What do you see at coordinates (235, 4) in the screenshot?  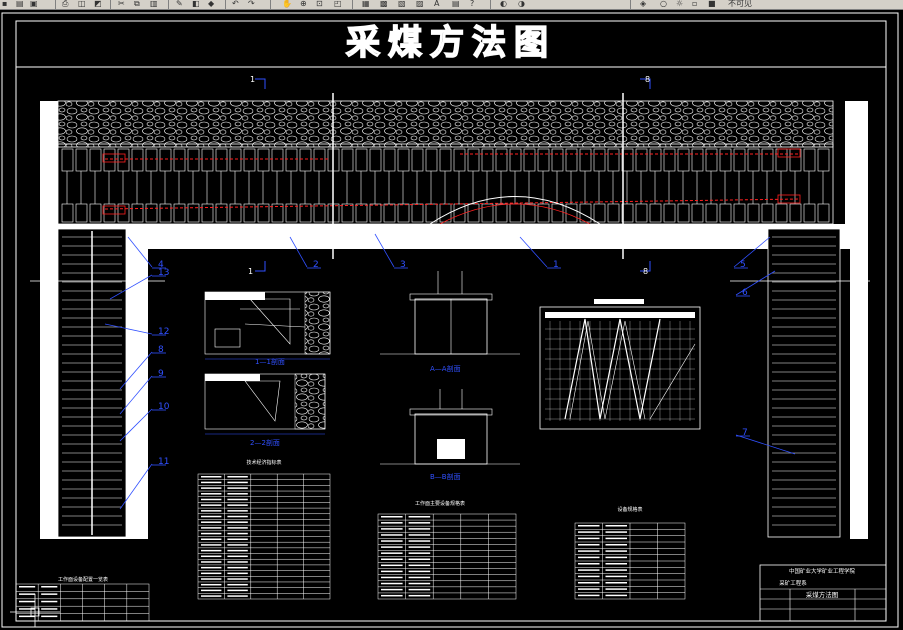 I see `undo-icon: ↶` at bounding box center [235, 4].